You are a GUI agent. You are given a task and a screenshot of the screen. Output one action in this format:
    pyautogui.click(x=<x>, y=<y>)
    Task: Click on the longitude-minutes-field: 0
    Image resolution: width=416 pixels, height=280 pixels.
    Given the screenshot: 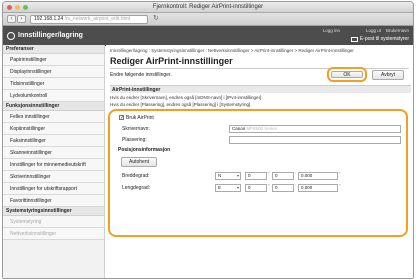 What is the action you would take?
    pyautogui.click(x=283, y=188)
    